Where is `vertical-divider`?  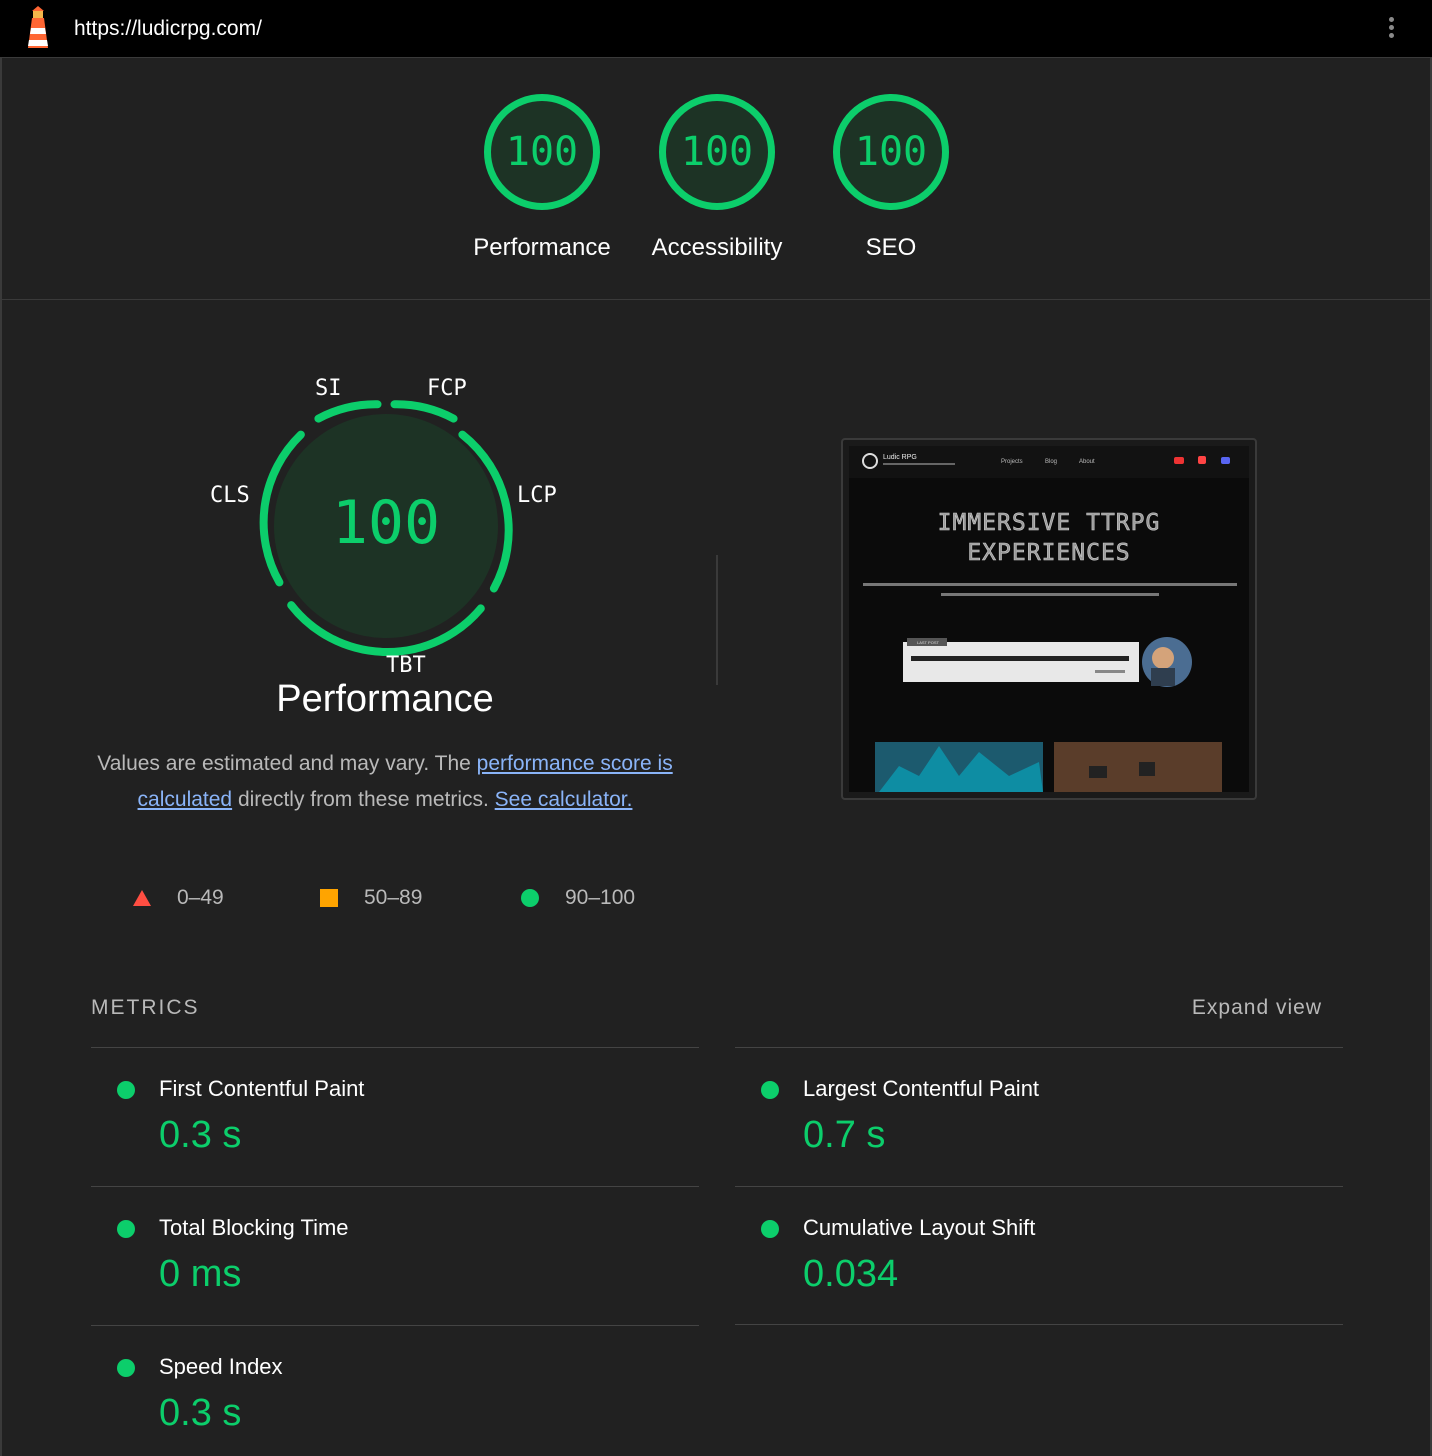 vertical-divider is located at coordinates (717, 620).